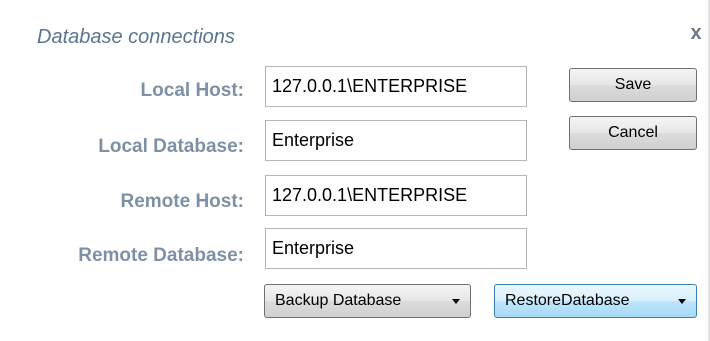  Describe the element at coordinates (136, 37) in the screenshot. I see `dialog-title: Database connections` at that location.